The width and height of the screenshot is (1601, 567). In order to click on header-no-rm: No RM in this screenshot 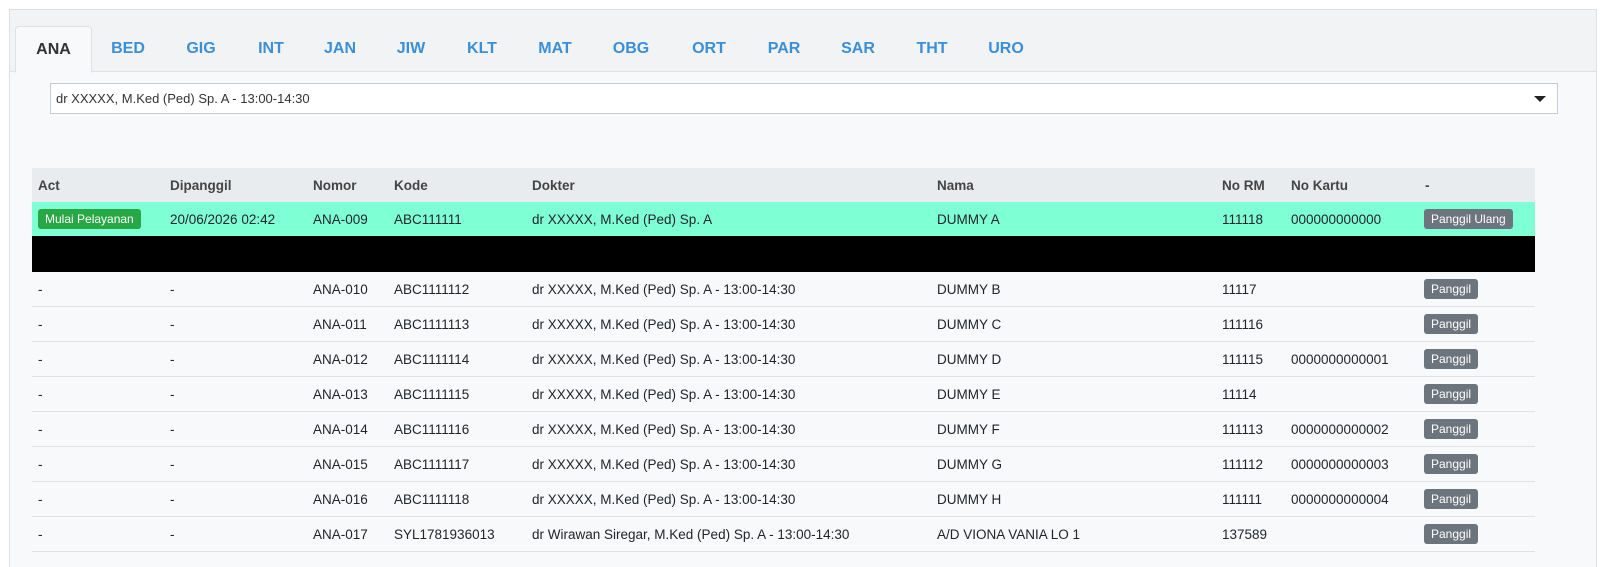, I will do `click(1243, 185)`.